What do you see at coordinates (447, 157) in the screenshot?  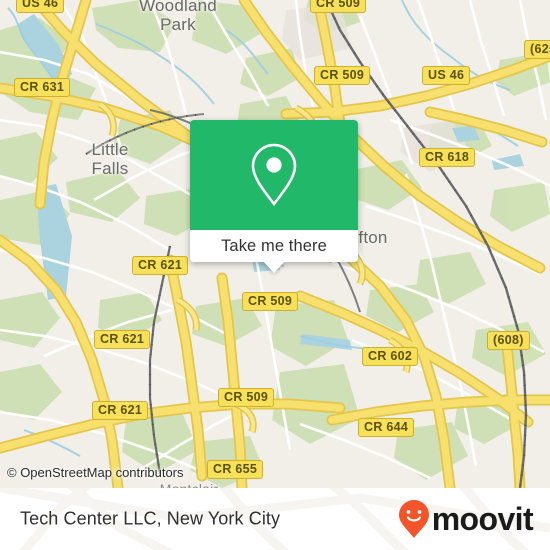 I see `road-shield-cr618: CR 618` at bounding box center [447, 157].